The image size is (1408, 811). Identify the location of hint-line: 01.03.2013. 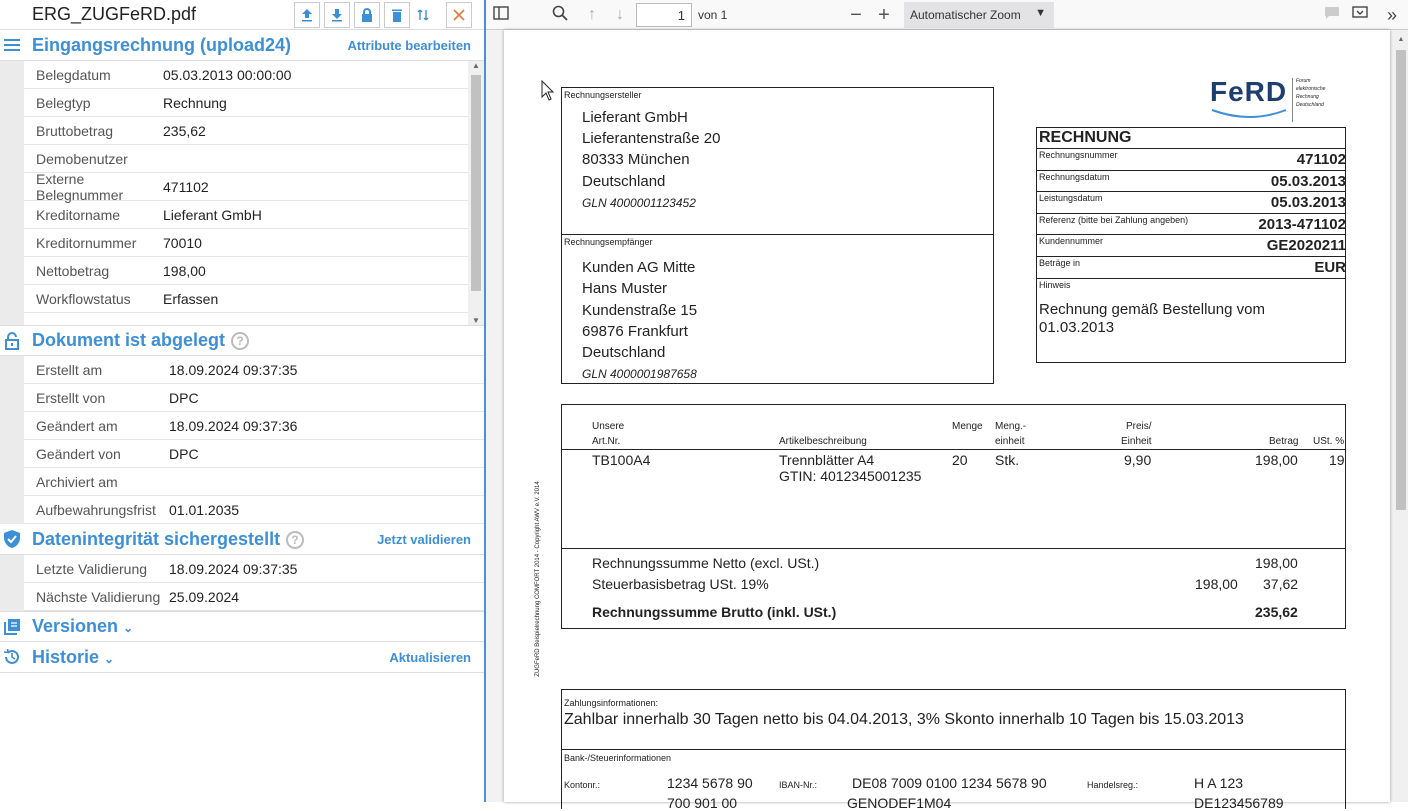
(1077, 327).